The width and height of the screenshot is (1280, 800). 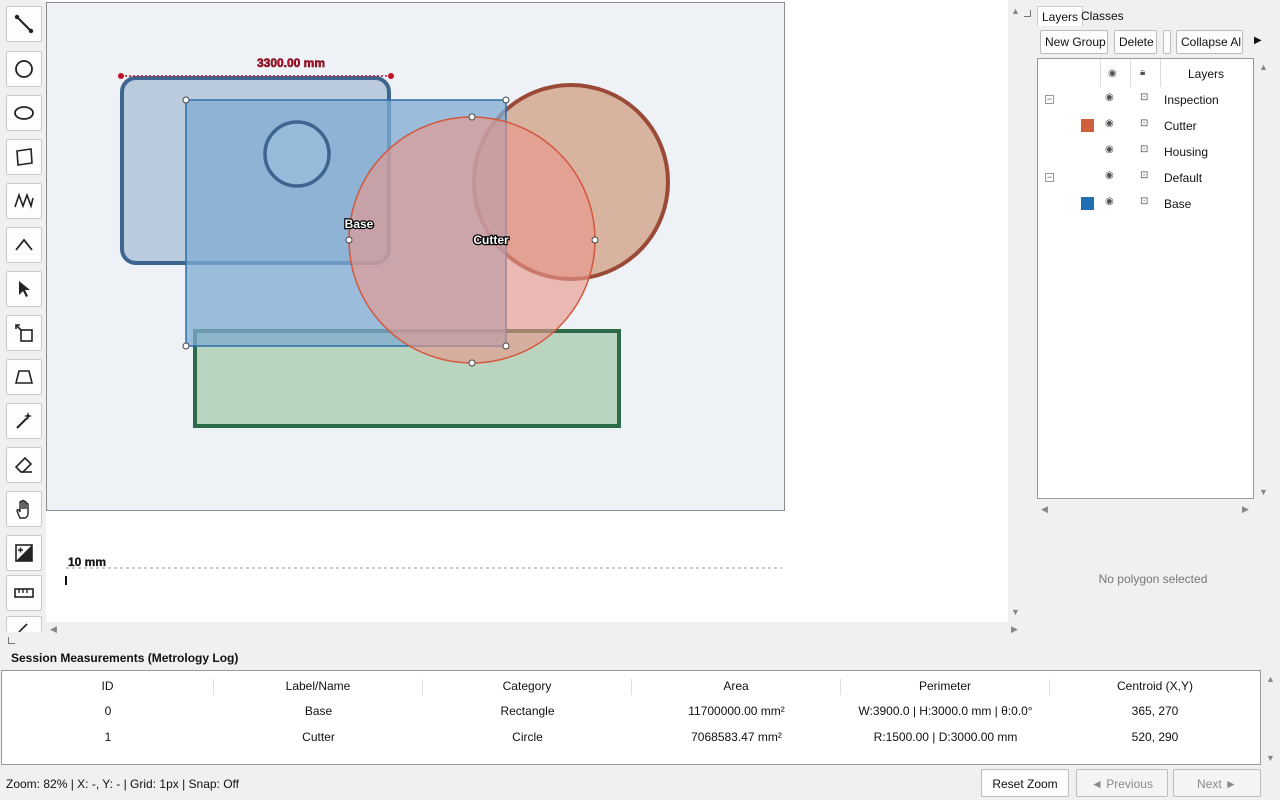 I want to click on select-tool-button, so click(x=24, y=289).